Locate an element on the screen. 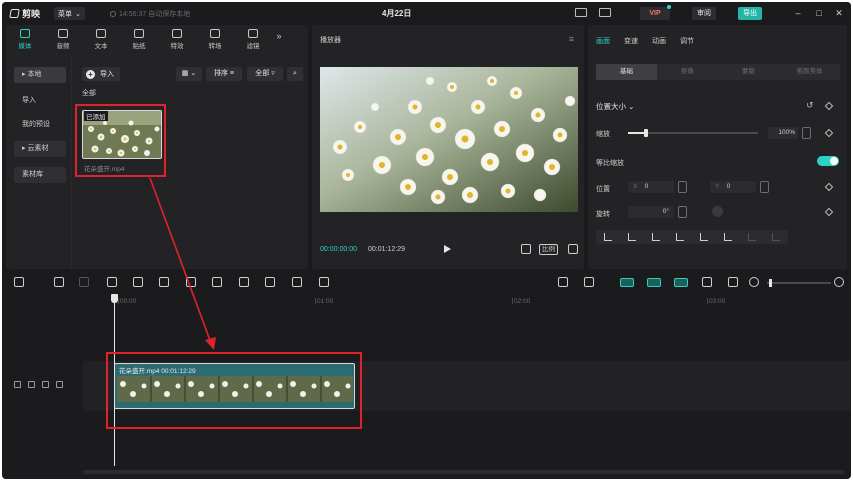  subtab-mask: 蒙版 is located at coordinates (748, 72).